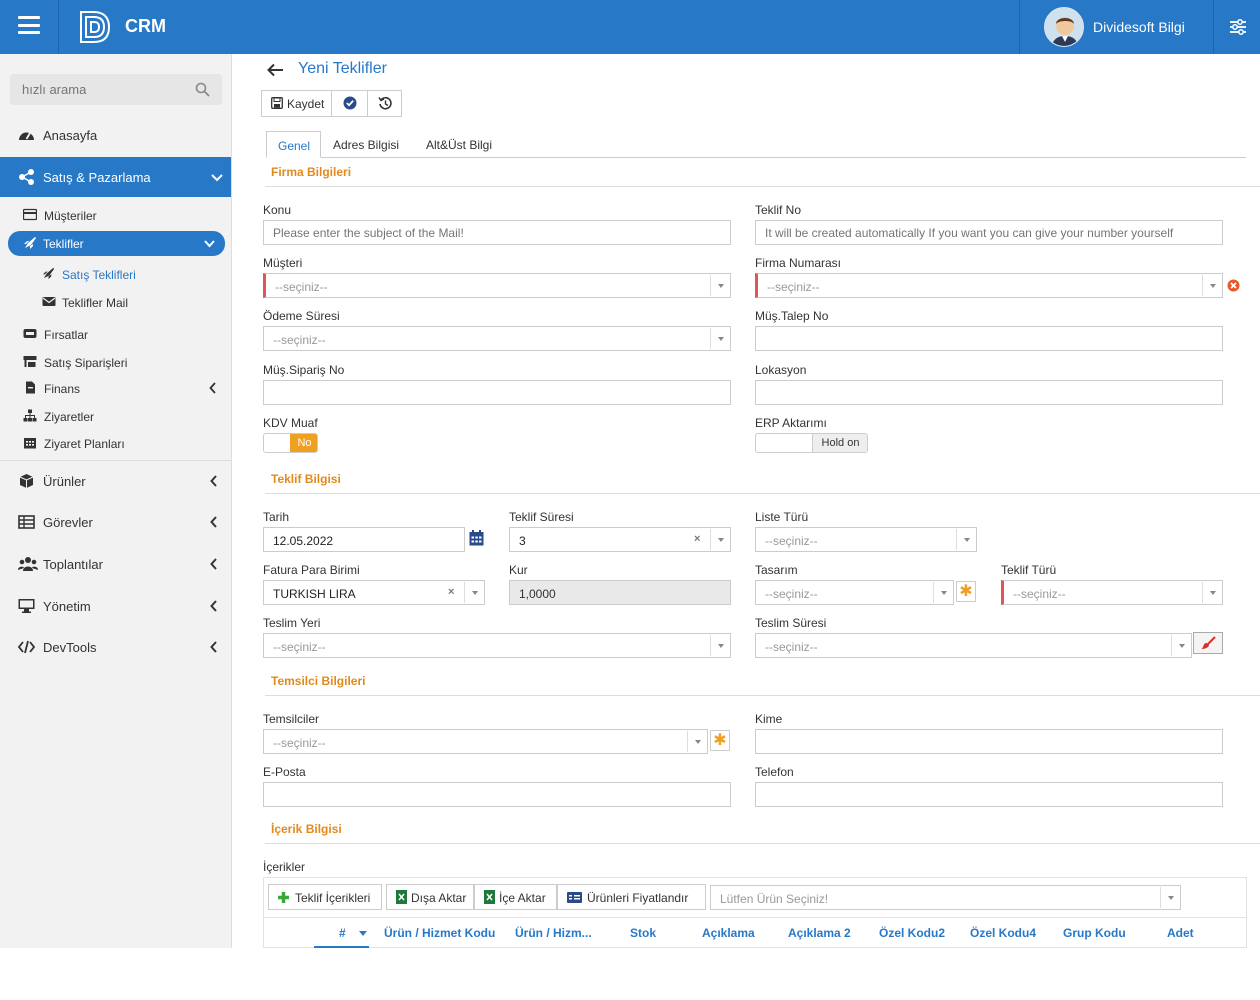  What do you see at coordinates (115, 362) in the screenshot?
I see `sidebar-subitem-satis-siparisleri: Satış Siparişleri` at bounding box center [115, 362].